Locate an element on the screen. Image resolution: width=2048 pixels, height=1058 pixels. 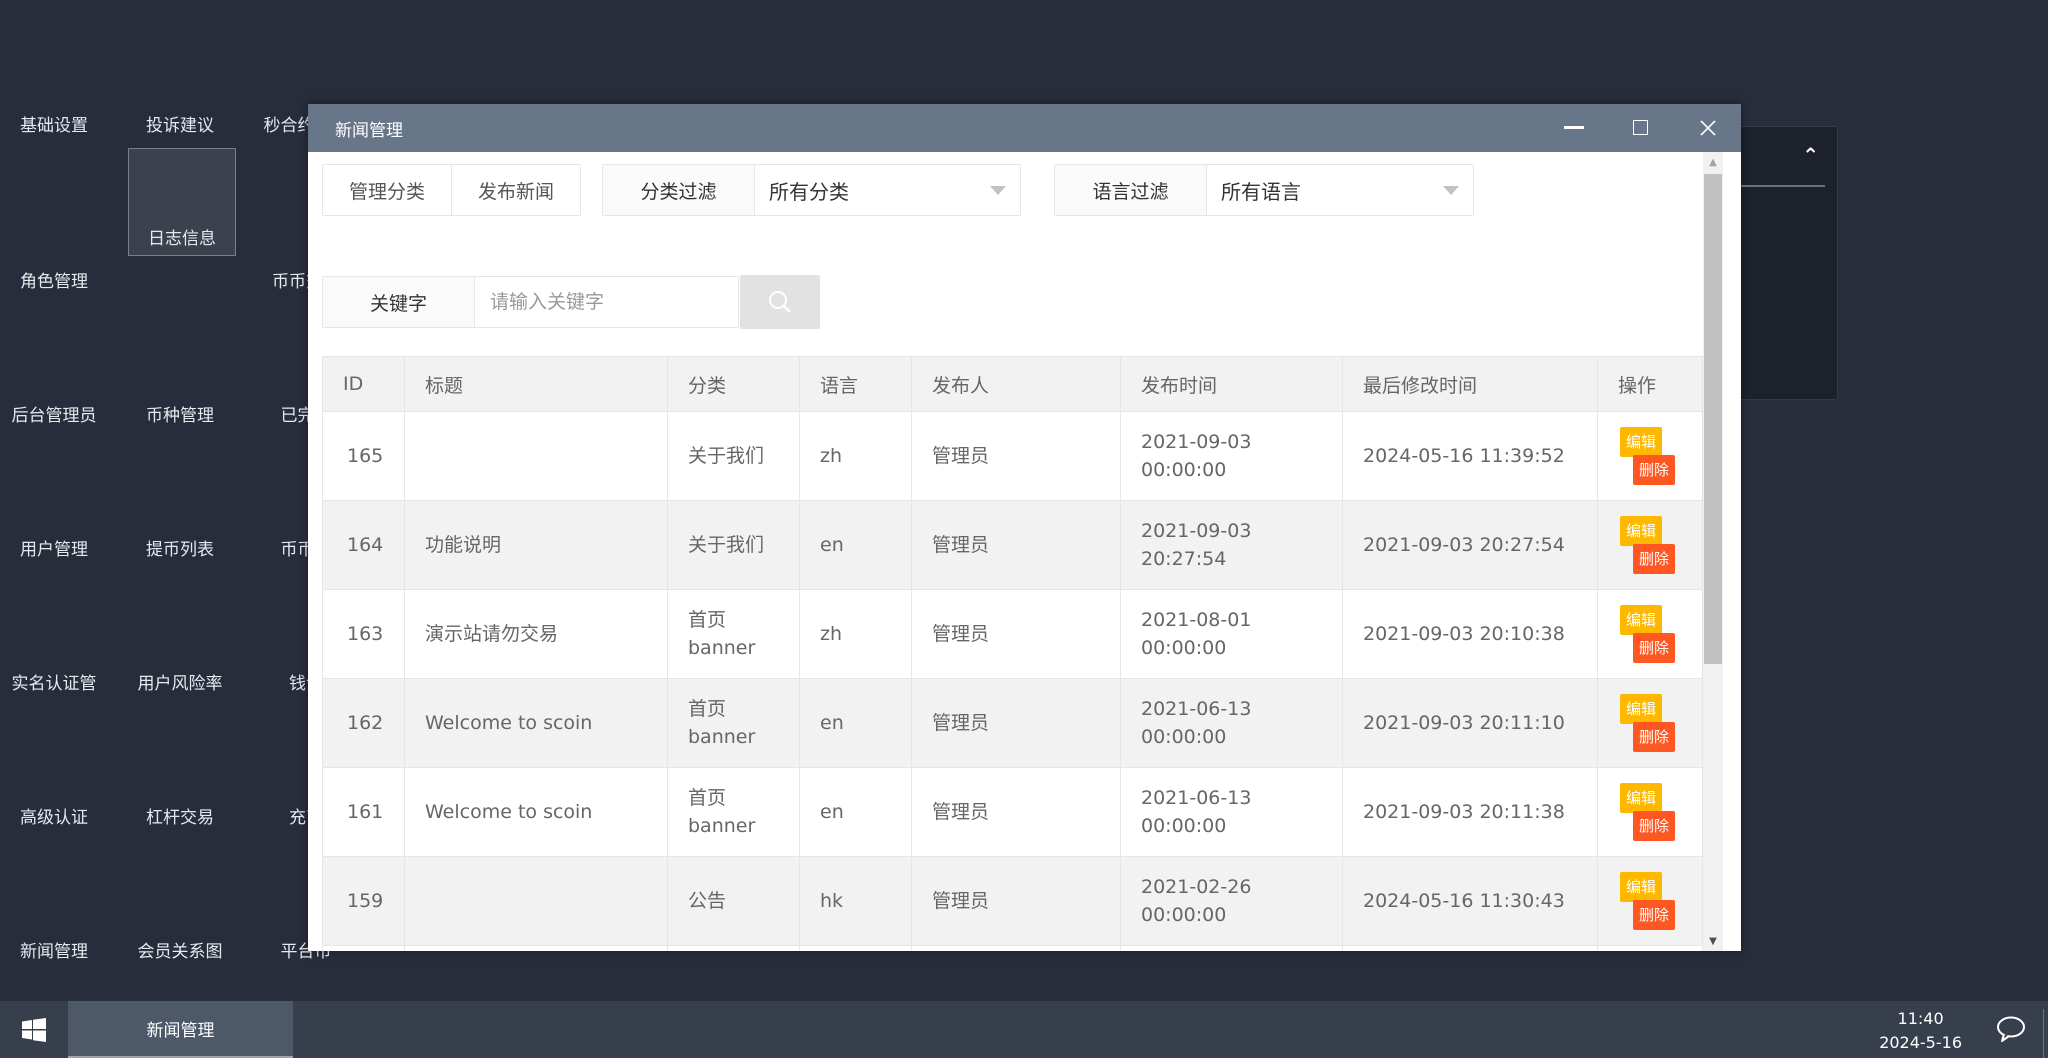
minimize-icon is located at coordinates (1573, 127).